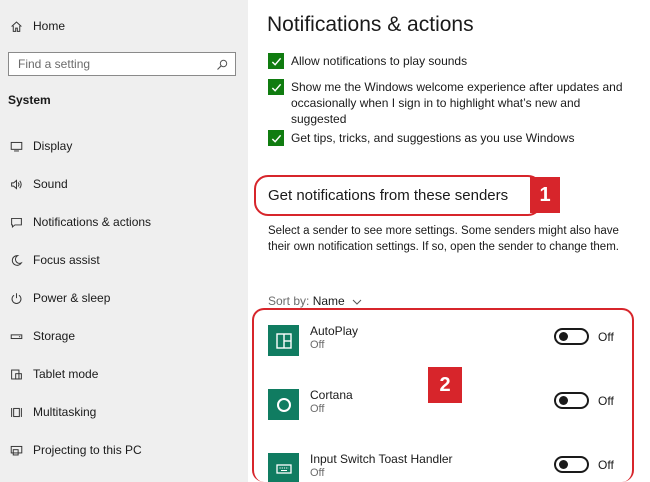  I want to click on sidebar-item-power-sleep: Power & sleep, so click(59, 298).